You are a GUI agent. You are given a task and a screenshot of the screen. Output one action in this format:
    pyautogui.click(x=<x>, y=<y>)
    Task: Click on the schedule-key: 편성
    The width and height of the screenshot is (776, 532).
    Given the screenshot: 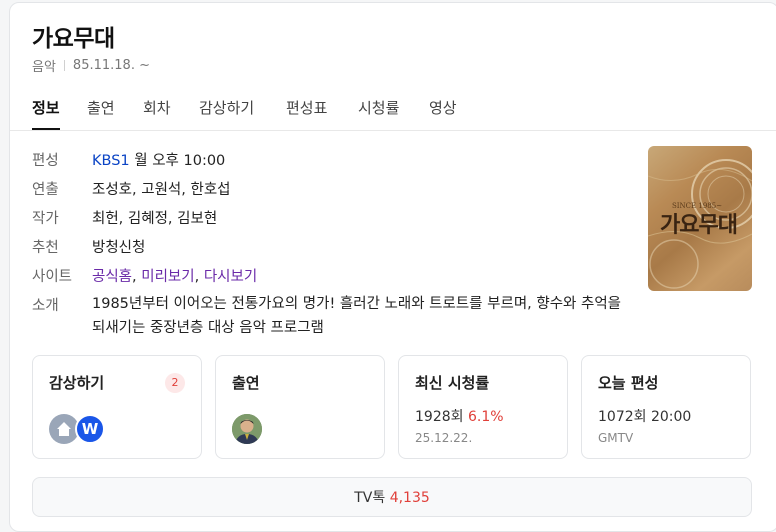 What is the action you would take?
    pyautogui.click(x=45, y=161)
    